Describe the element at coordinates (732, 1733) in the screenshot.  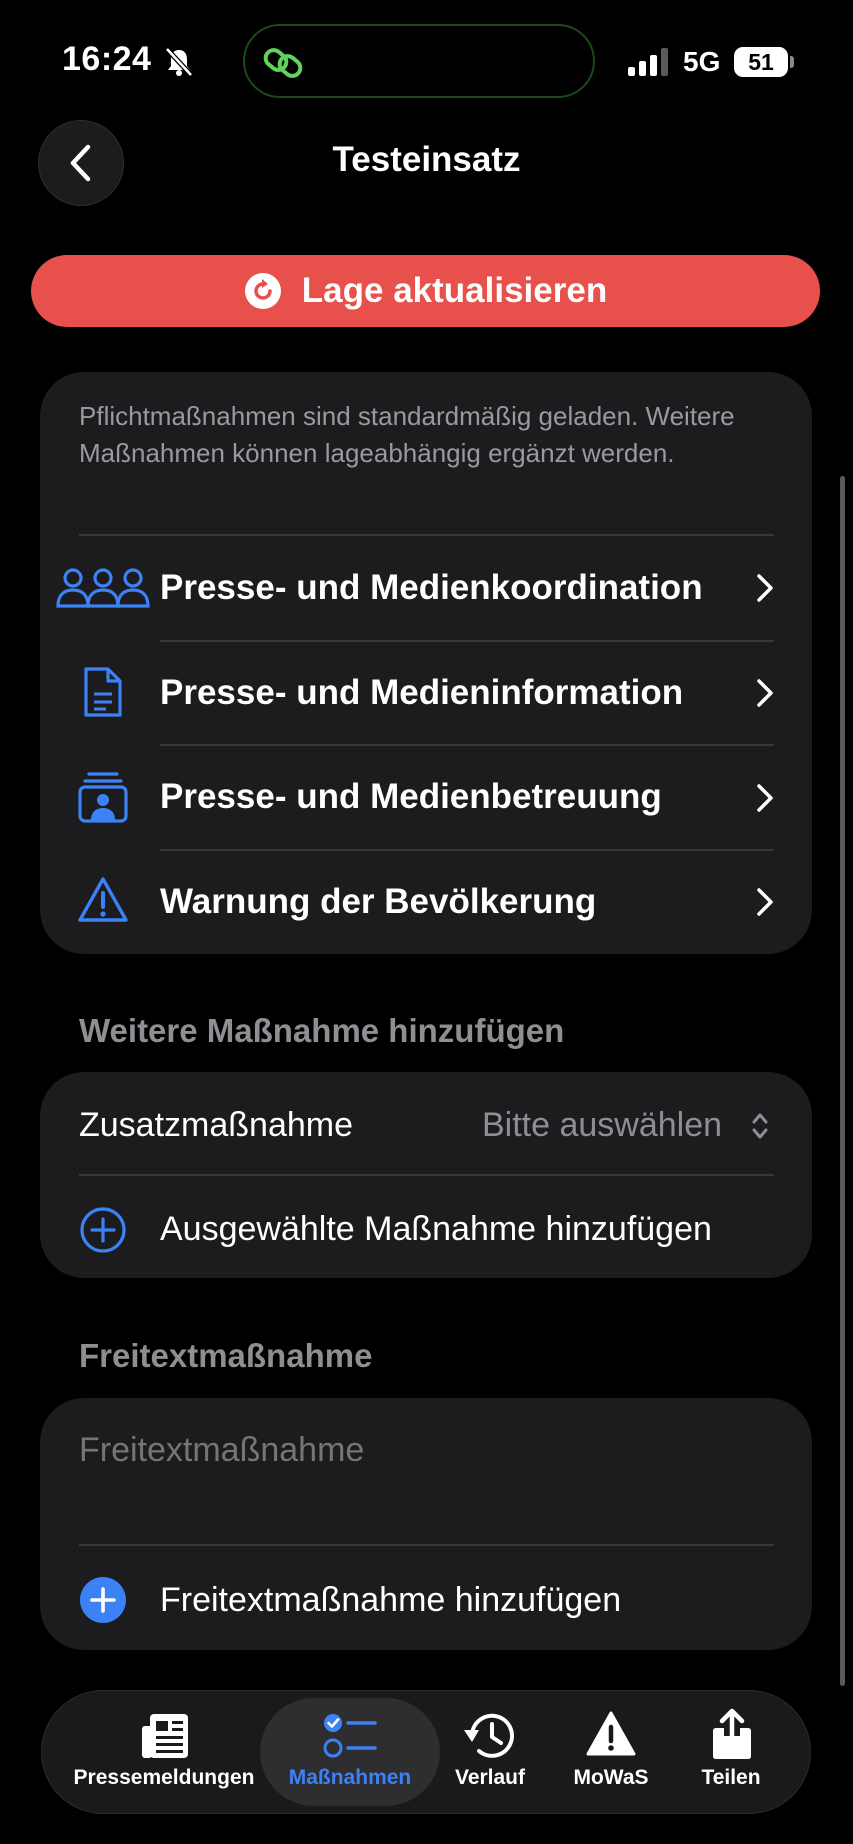
I see `share-icon` at that location.